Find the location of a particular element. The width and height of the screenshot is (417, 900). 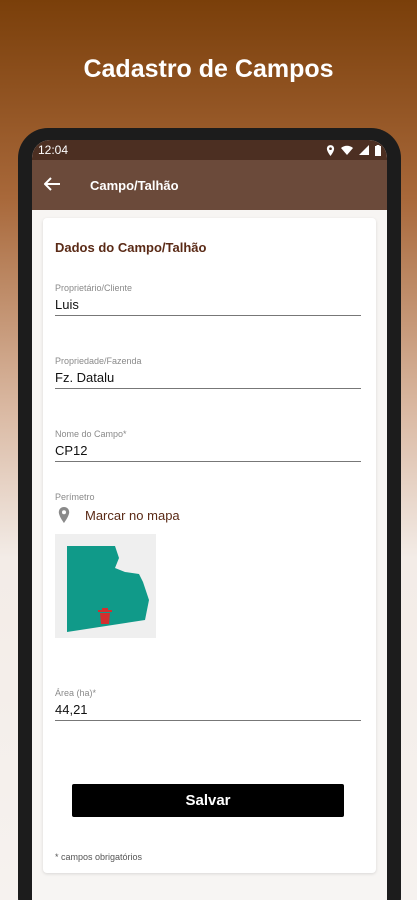

delete-perimeter-icon is located at coordinates (105, 616).